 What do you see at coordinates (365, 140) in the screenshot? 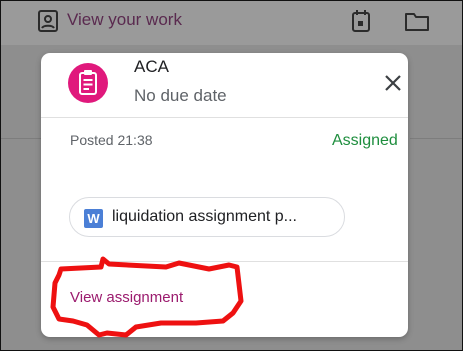
I see `status-badge: Assigned` at bounding box center [365, 140].